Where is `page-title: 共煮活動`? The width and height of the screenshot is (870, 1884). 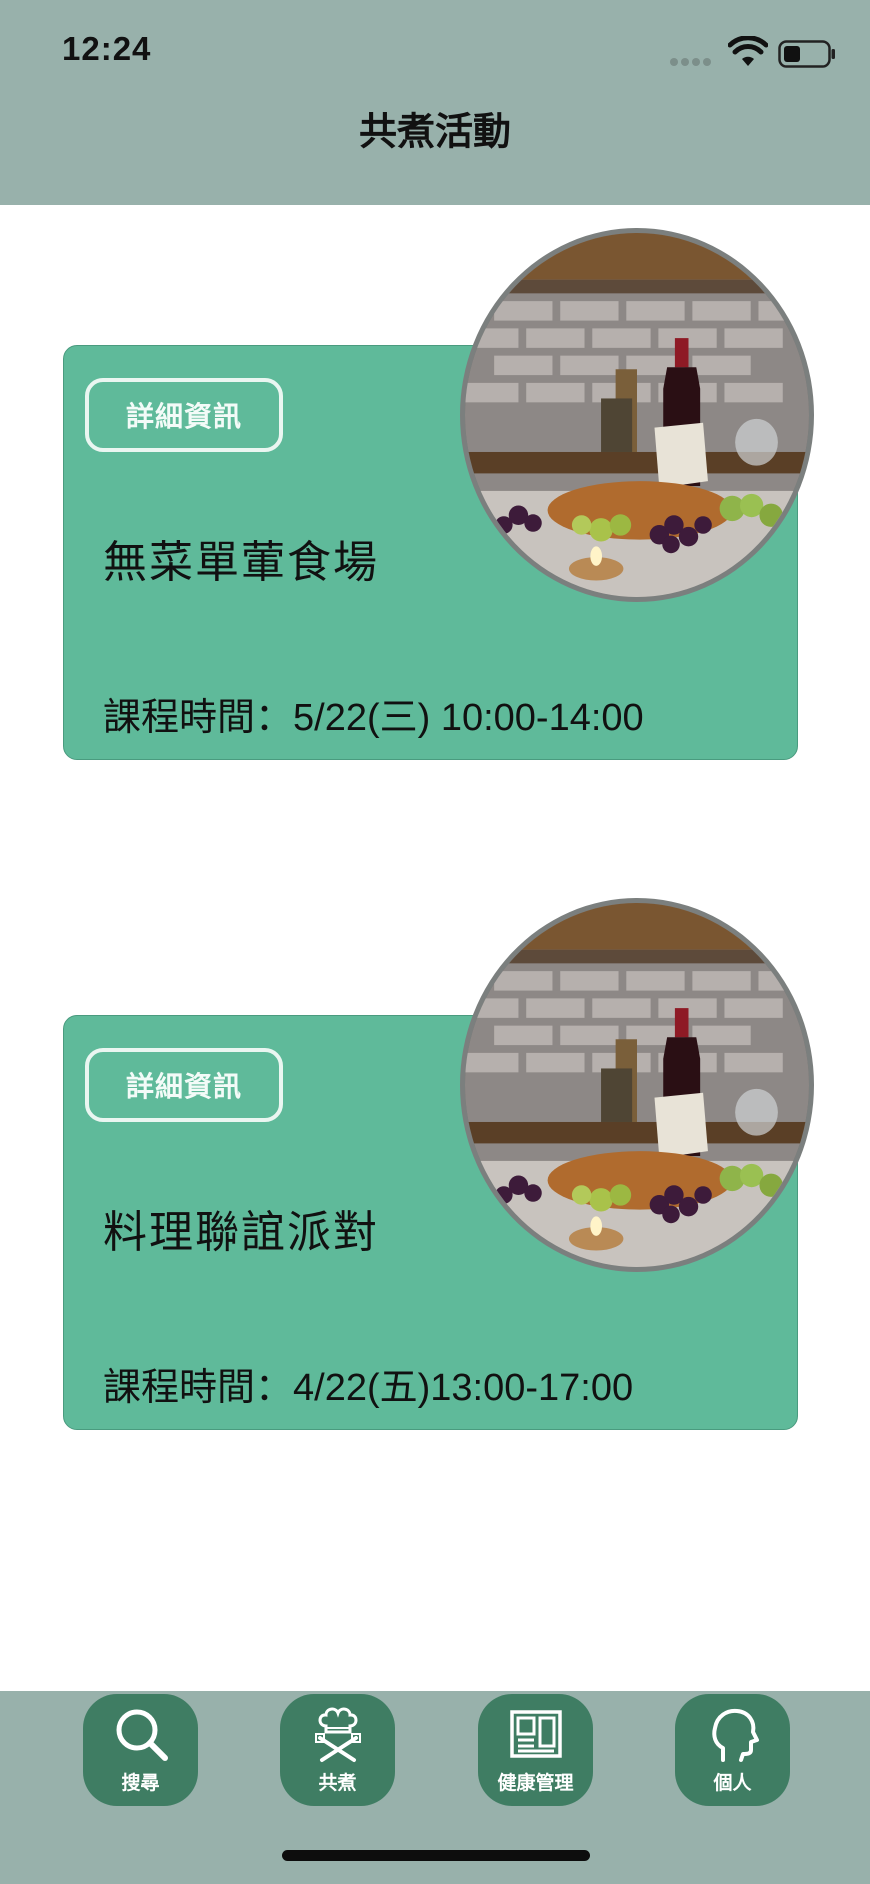 page-title: 共煮活動 is located at coordinates (434, 131).